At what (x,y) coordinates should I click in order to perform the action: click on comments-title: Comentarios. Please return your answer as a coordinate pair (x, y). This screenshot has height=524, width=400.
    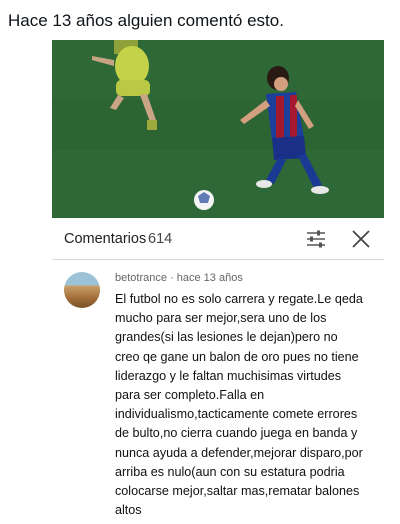
    Looking at the image, I should click on (105, 239).